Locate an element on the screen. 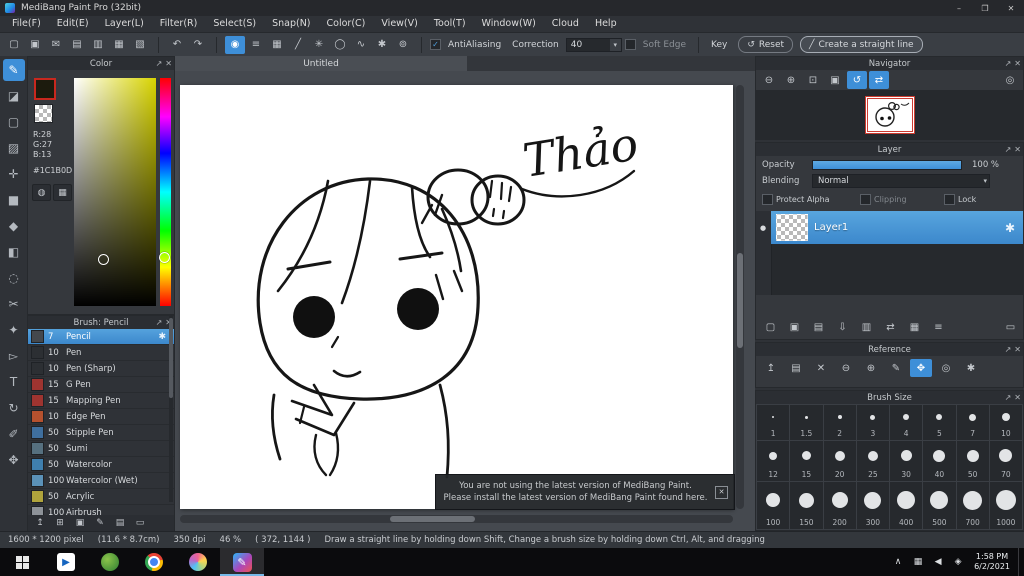  move-tool: ✛ is located at coordinates (14, 174).